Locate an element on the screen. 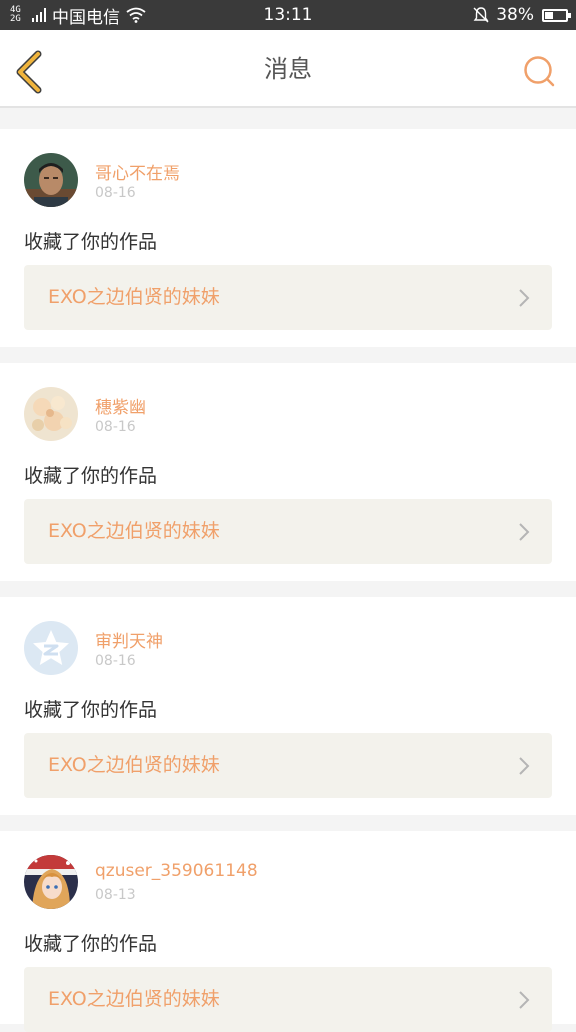  search-icon is located at coordinates (539, 71).